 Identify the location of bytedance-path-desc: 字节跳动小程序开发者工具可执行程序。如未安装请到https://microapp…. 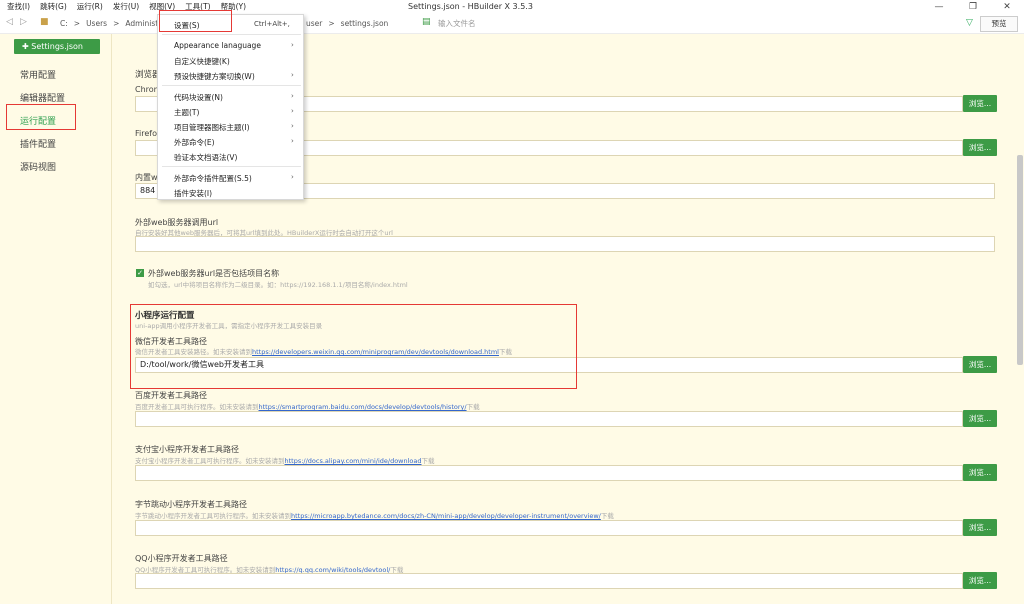
(374, 515).